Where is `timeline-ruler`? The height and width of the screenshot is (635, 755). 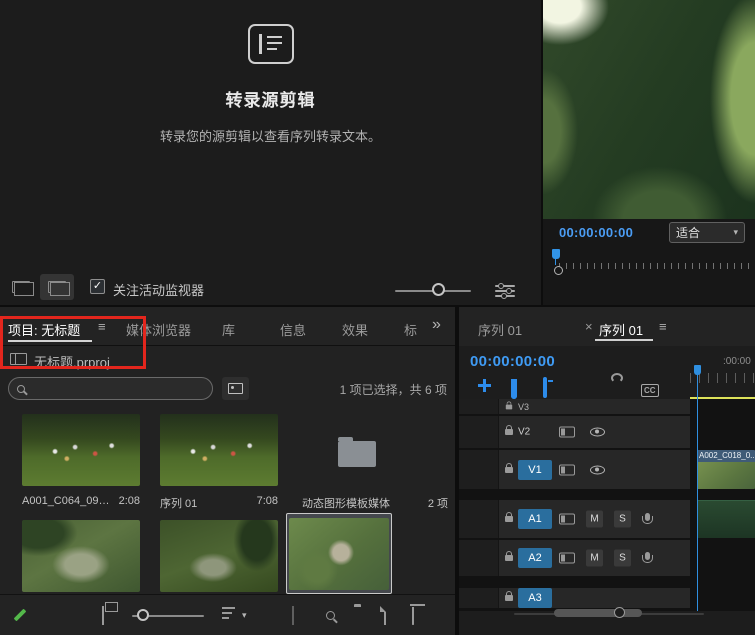
timeline-ruler is located at coordinates (722, 378).